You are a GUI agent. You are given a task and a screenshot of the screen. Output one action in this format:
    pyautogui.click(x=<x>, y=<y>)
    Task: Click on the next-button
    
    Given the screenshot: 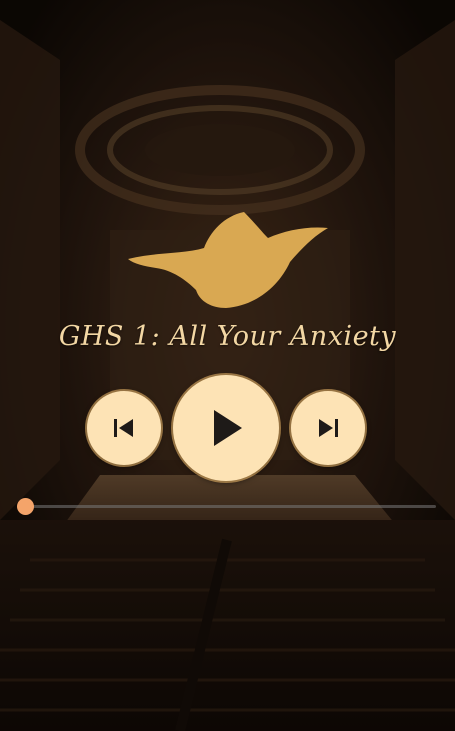 What is the action you would take?
    pyautogui.click(x=328, y=428)
    